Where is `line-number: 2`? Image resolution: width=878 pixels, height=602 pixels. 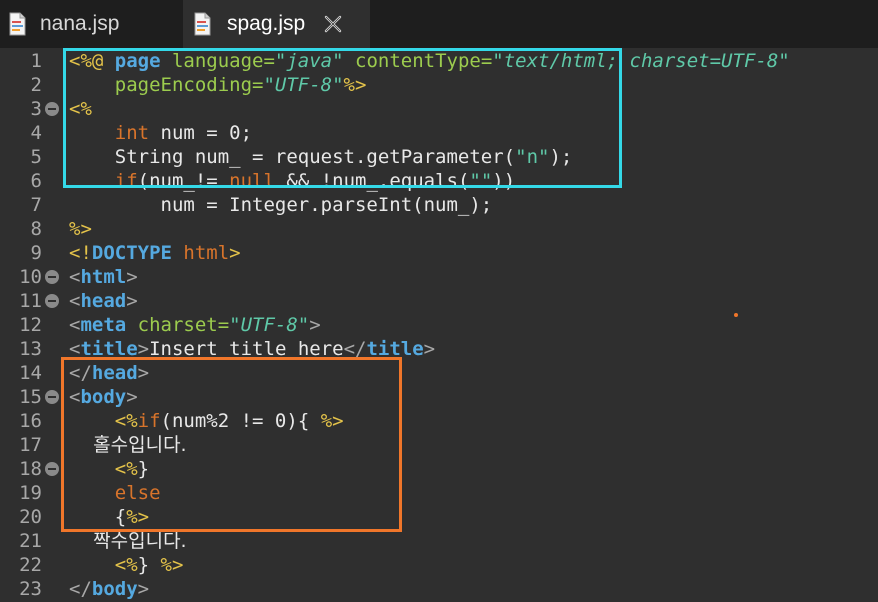 line-number: 2 is located at coordinates (36, 85).